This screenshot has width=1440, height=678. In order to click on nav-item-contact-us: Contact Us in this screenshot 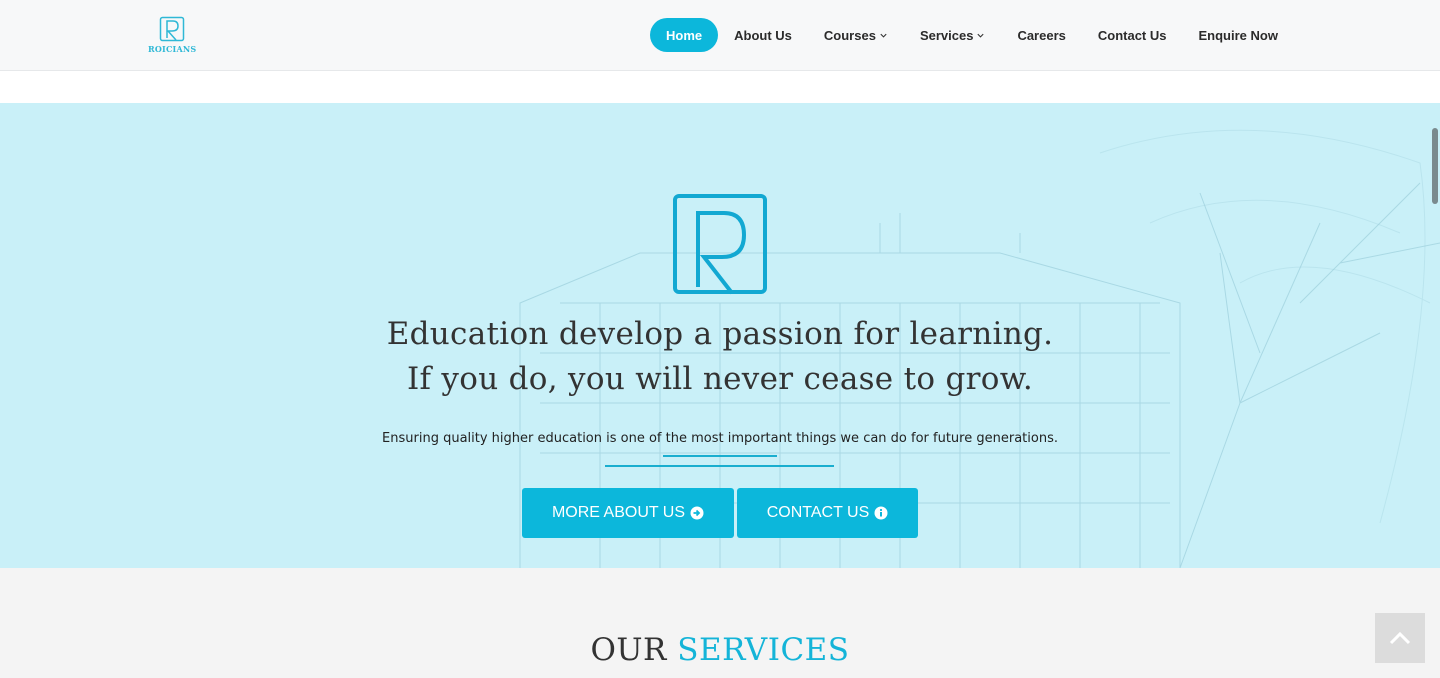, I will do `click(1132, 35)`.